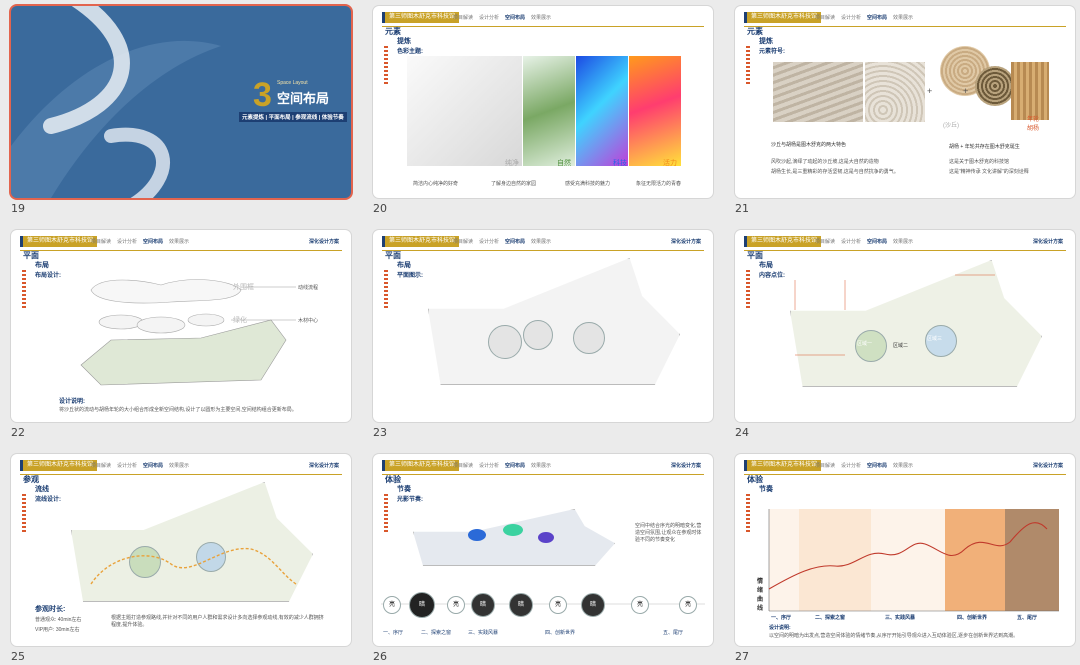 The width and height of the screenshot is (1080, 665). Describe the element at coordinates (951, 126) in the screenshot. I see `label-sand: (沙丘)` at that location.